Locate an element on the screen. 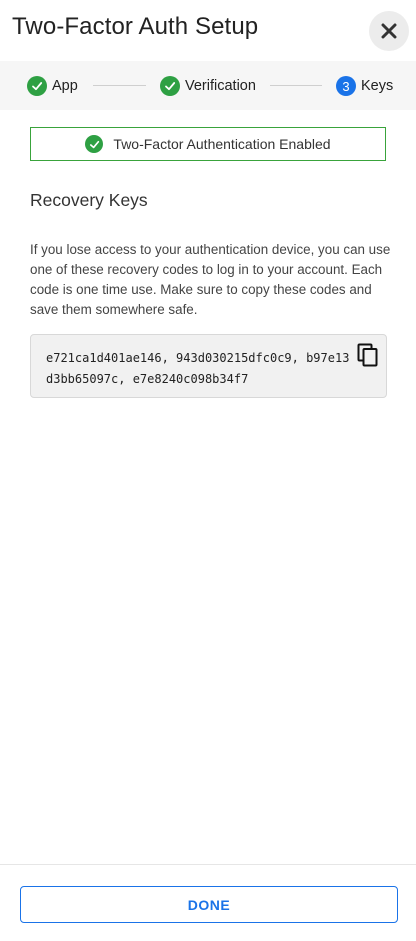 The image size is (416, 941). stepper: App Verification 3 Keys is located at coordinates (208, 85).